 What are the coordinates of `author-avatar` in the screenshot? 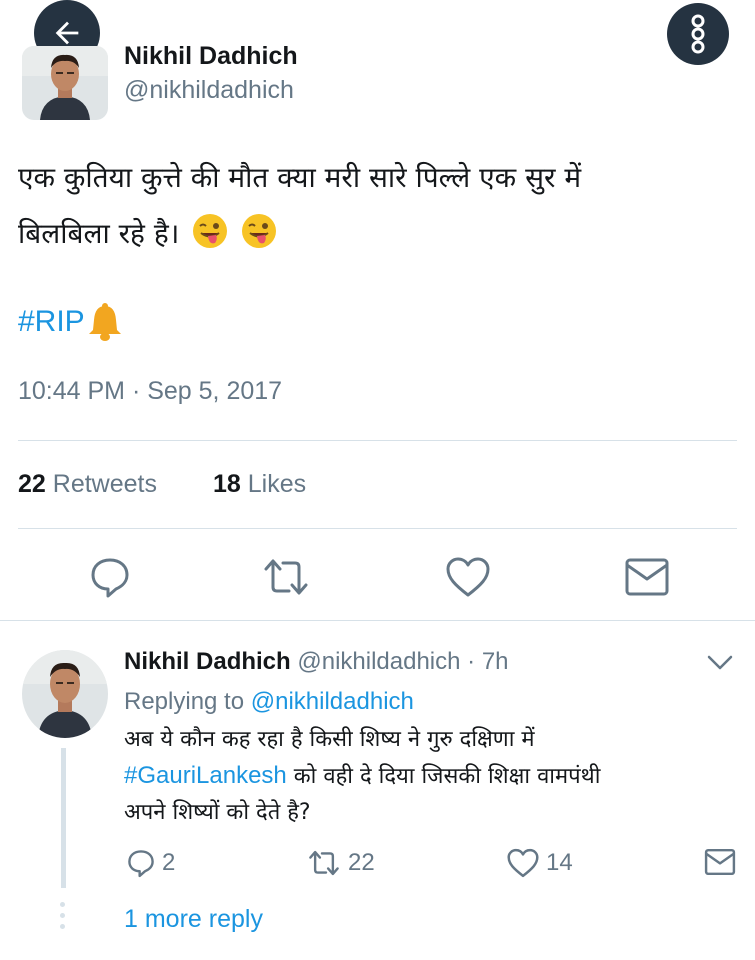 It's located at (65, 83).